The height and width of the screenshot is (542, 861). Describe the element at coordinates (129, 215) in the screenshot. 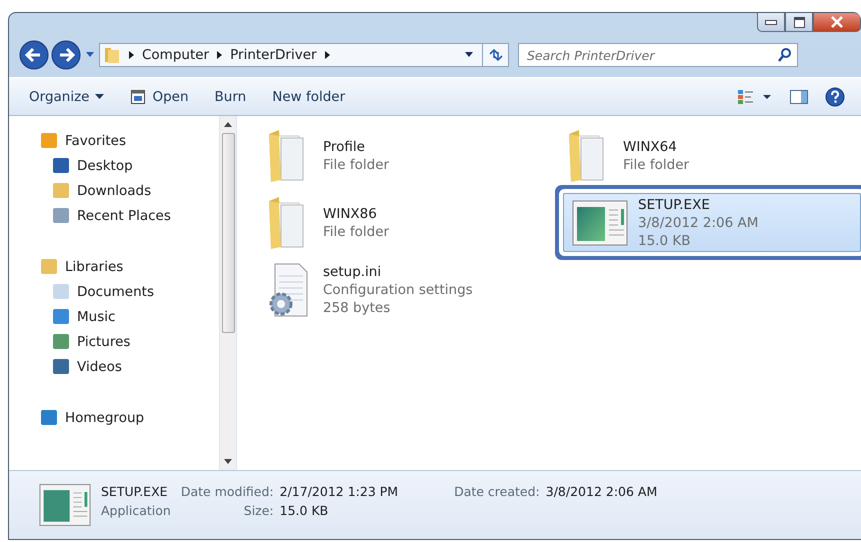

I see `nav-item: Recent Places` at that location.